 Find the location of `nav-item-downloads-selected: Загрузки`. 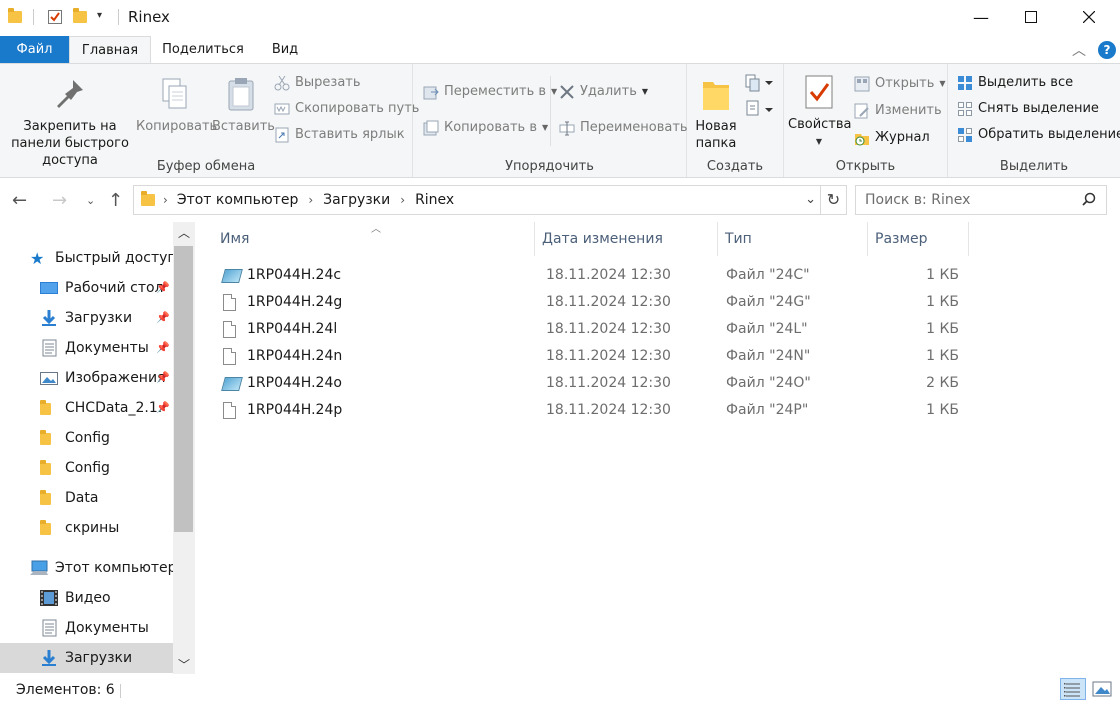

nav-item-downloads-selected: Загрузки is located at coordinates (86, 658).